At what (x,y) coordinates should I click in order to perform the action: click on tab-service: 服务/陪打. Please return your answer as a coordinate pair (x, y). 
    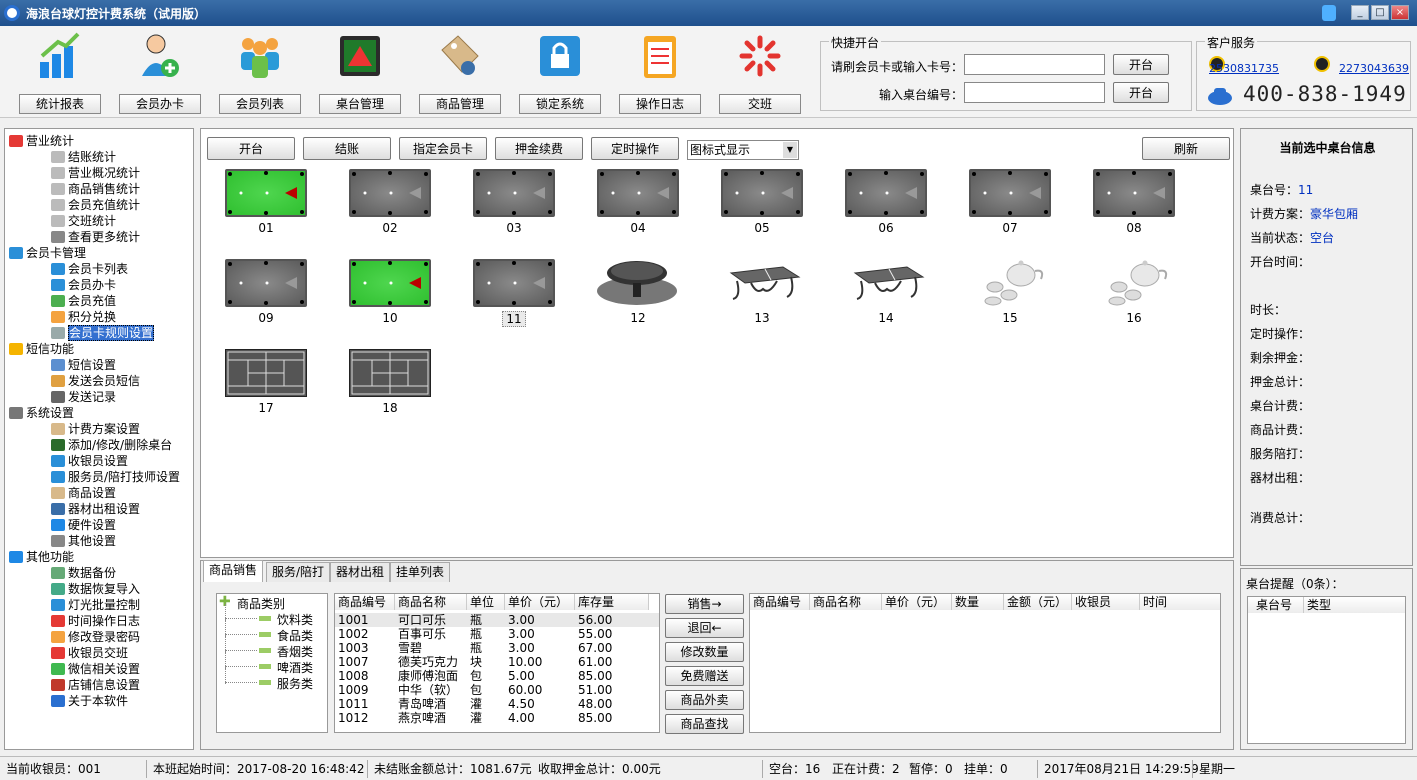
    Looking at the image, I should click on (298, 572).